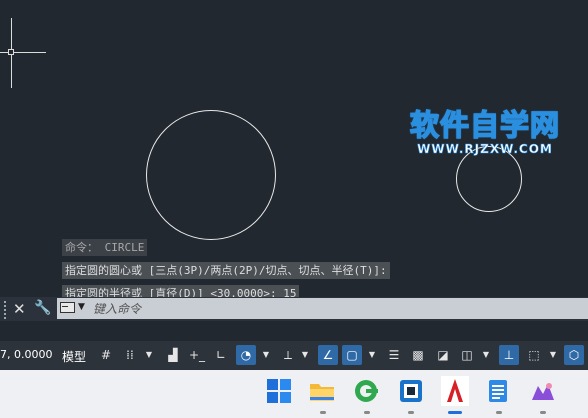 Image resolution: width=588 pixels, height=418 pixels. I want to click on close-icon: ✕, so click(19, 309).